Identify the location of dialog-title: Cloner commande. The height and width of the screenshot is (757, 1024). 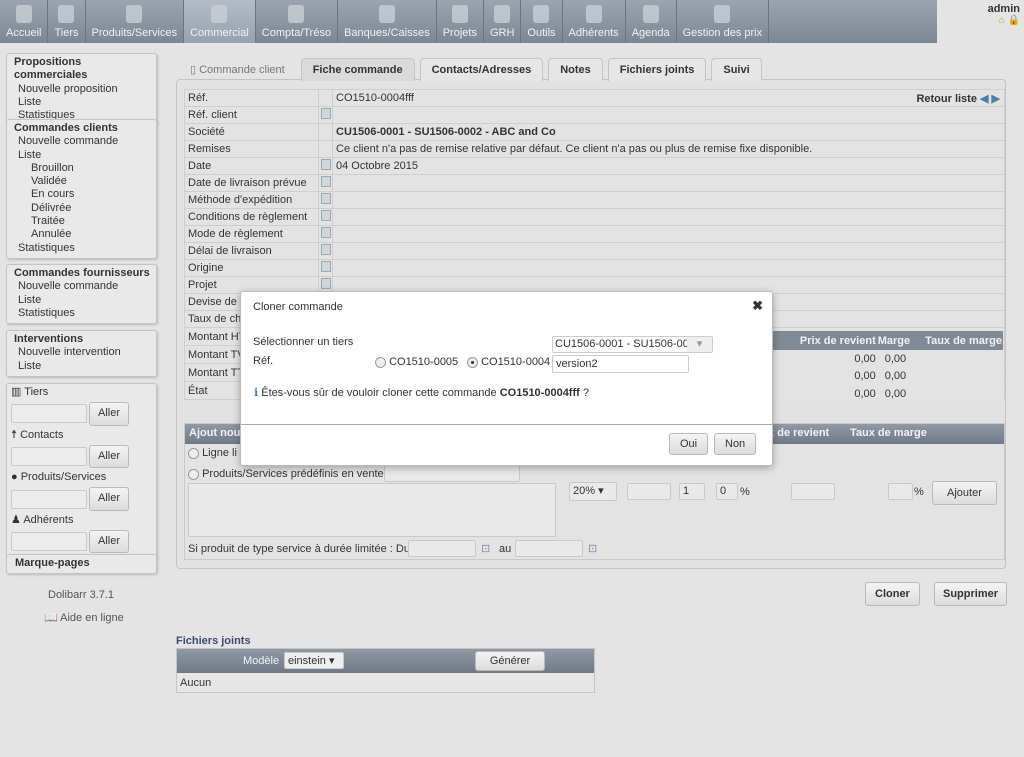
(298, 307).